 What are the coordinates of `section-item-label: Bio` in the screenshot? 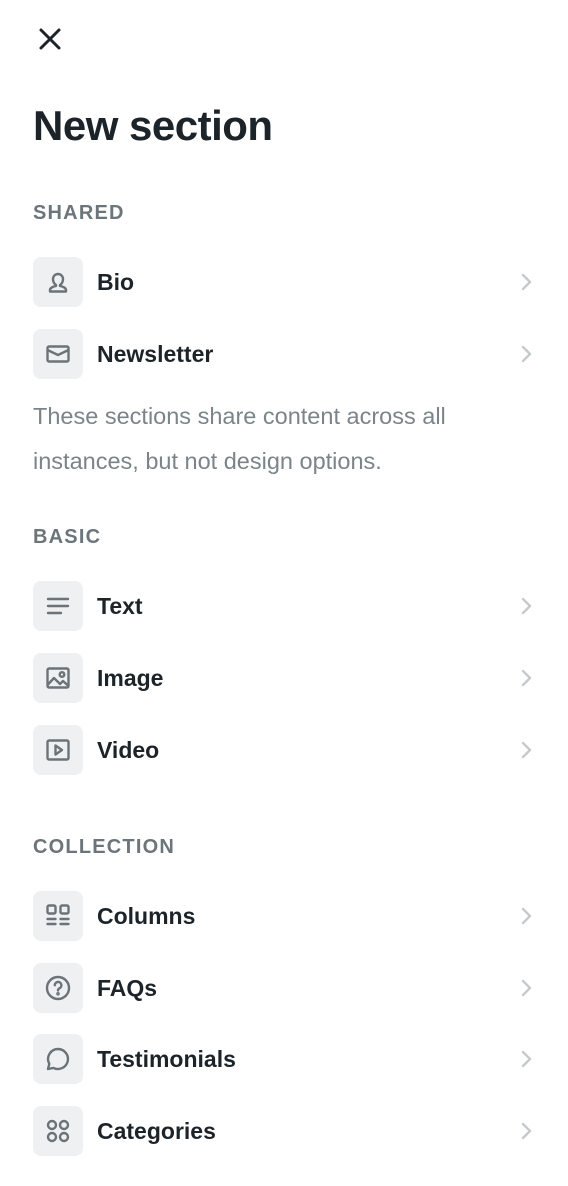 It's located at (116, 281).